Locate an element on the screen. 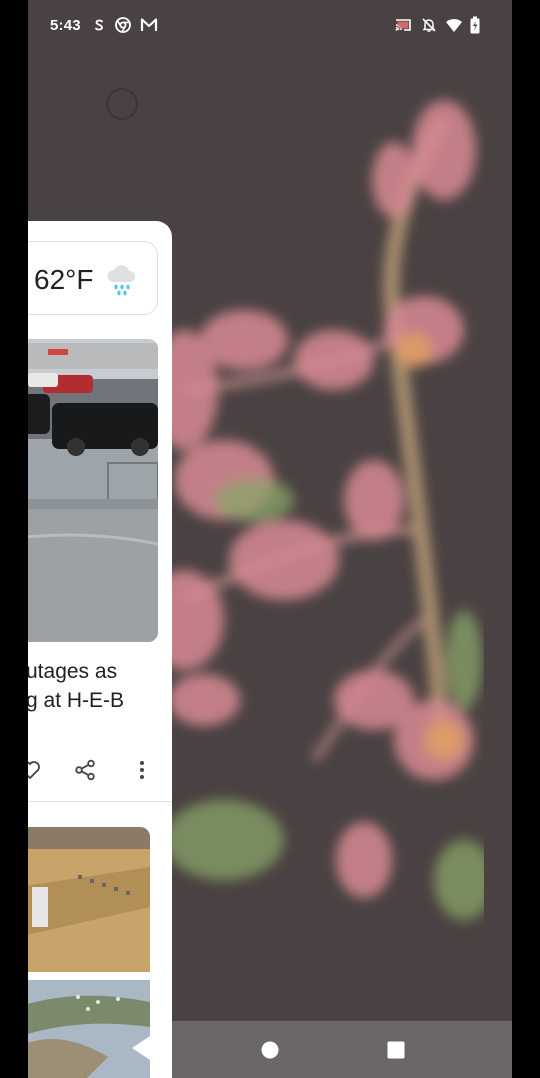 Image resolution: width=540 pixels, height=1078 pixels. faint-widget-circle is located at coordinates (122, 104).